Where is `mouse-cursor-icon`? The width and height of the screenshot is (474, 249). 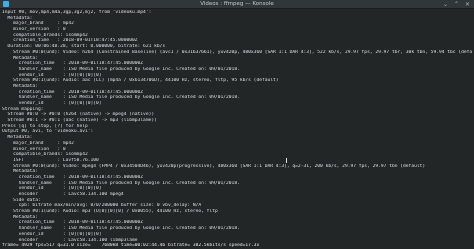
mouse-cursor-icon is located at coordinates (287, 160).